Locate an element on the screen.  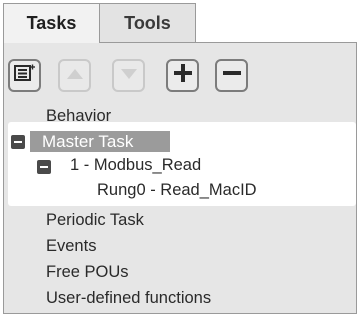
arrow-up-icon is located at coordinates (75, 76).